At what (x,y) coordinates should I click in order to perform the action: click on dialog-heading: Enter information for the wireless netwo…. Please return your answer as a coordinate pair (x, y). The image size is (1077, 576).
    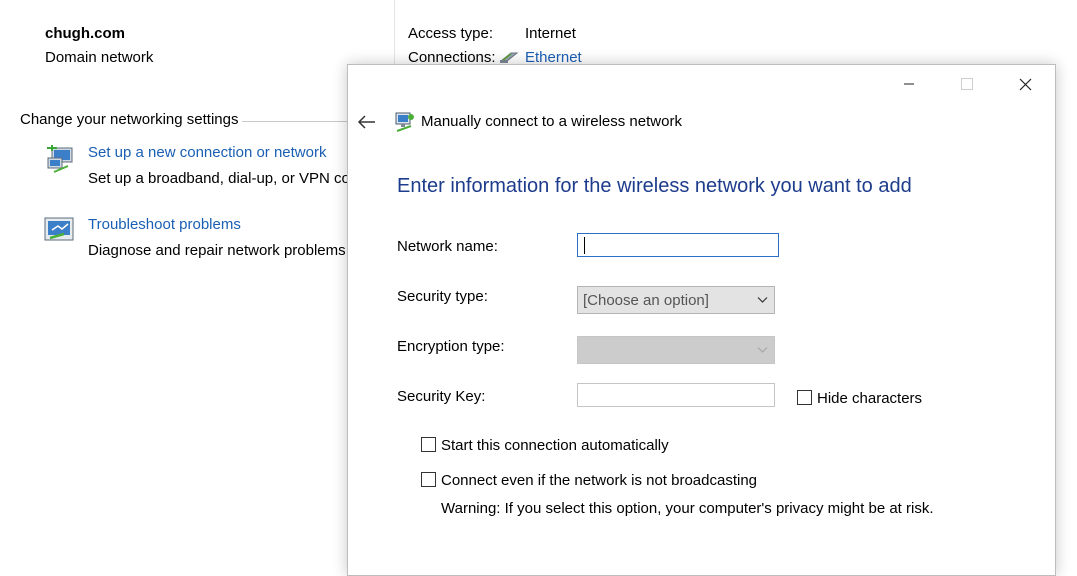
    Looking at the image, I should click on (654, 186).